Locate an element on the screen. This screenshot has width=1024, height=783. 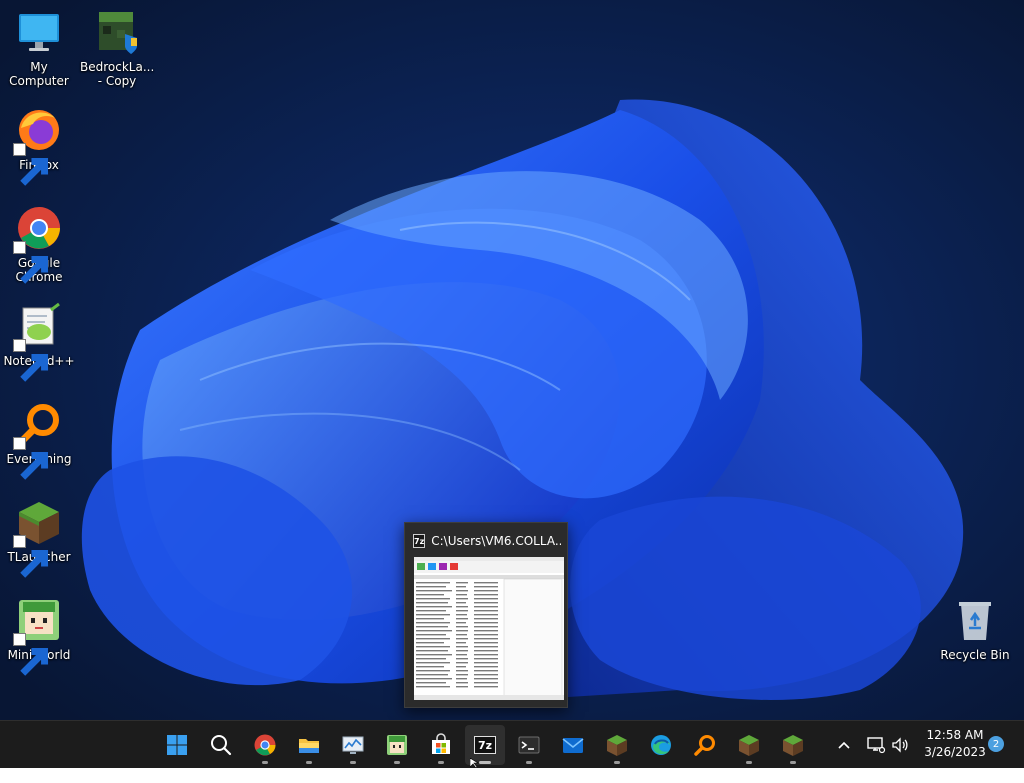
notification-badge: 2 is located at coordinates (996, 744).